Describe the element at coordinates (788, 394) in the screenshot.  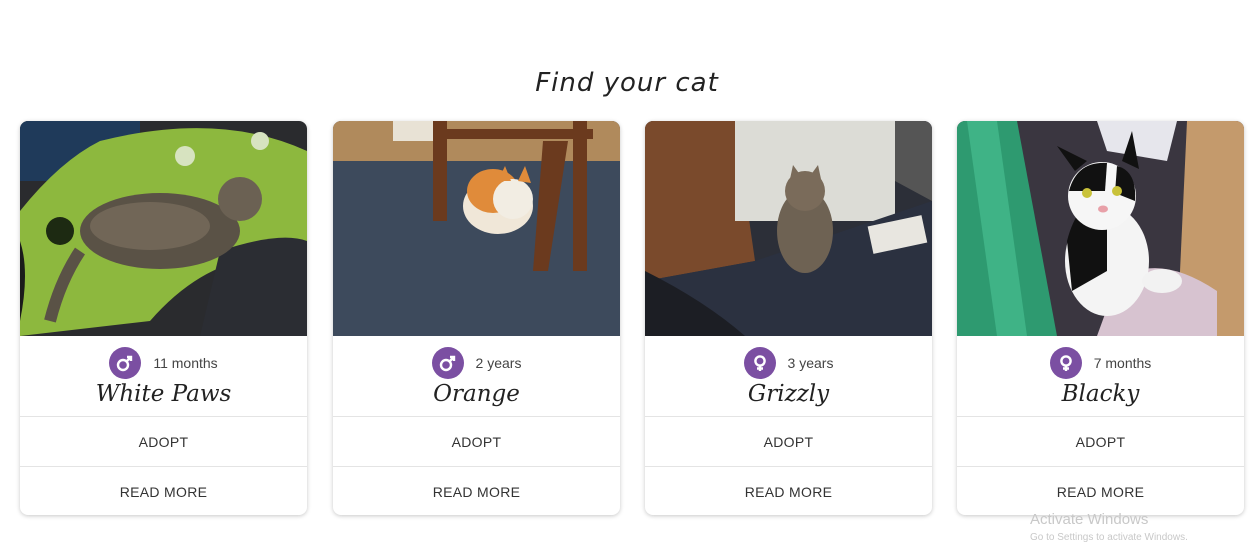
I see `cat-name: Grizzly` at that location.